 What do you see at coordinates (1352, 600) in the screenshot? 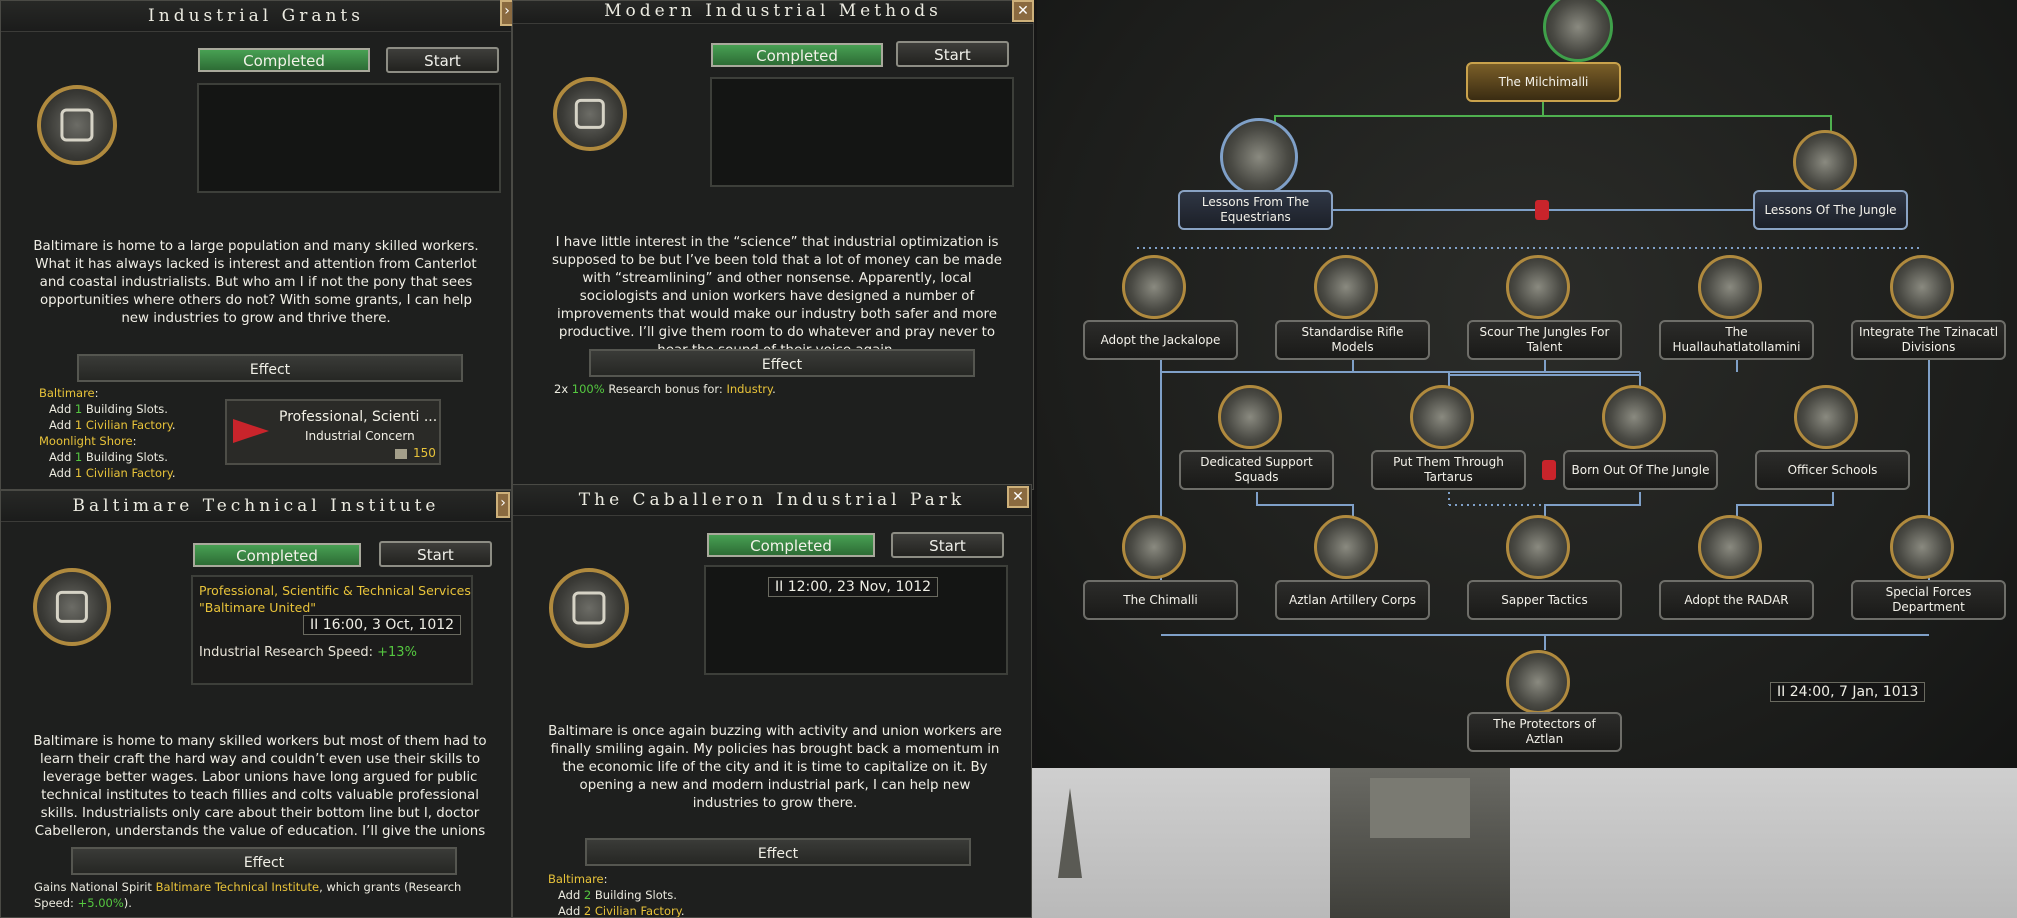
I see `focus-artillery: Aztlan Artillery Corps` at bounding box center [1352, 600].